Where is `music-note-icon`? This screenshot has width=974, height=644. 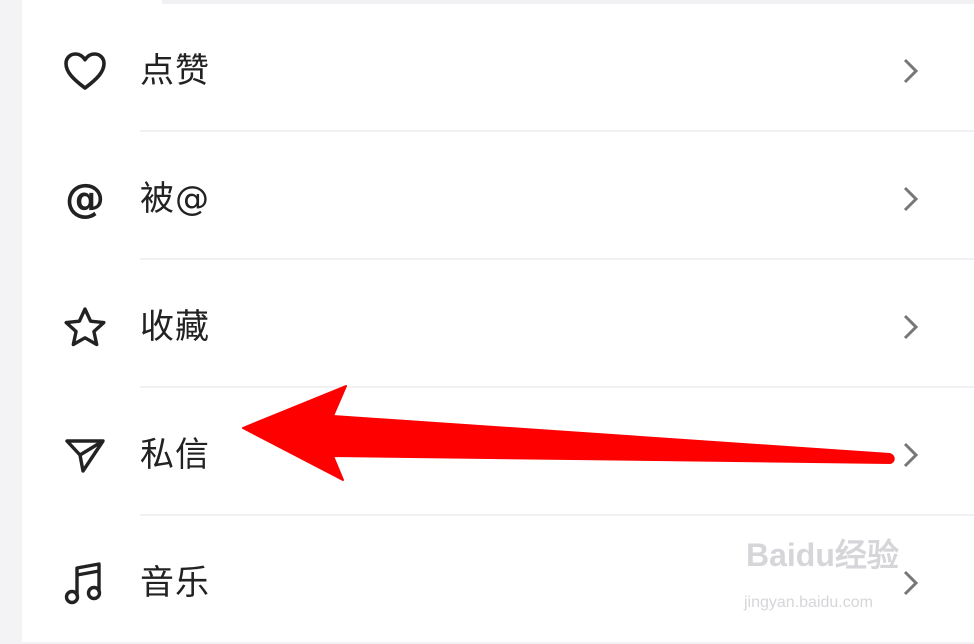
music-note-icon is located at coordinates (85, 583).